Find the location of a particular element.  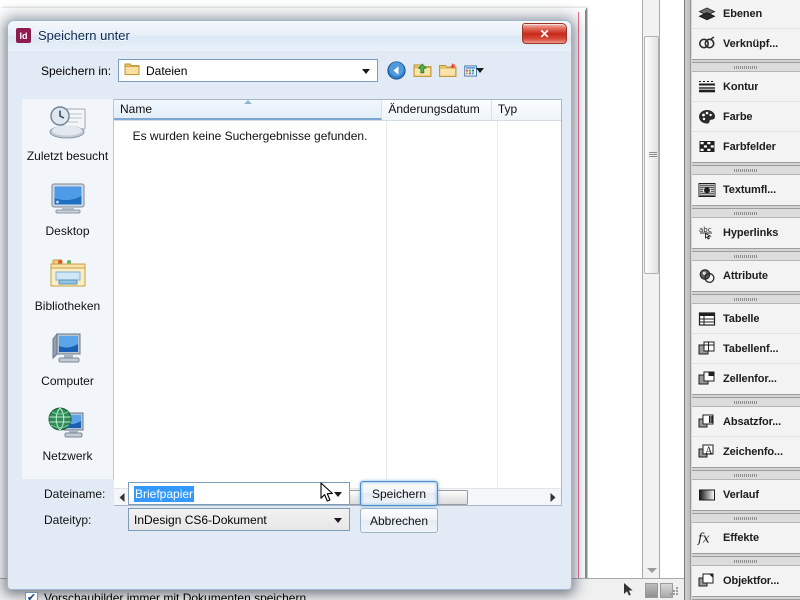

empty-results-message: Es wurden keine Suchergebnisse gefunden. is located at coordinates (250, 136).